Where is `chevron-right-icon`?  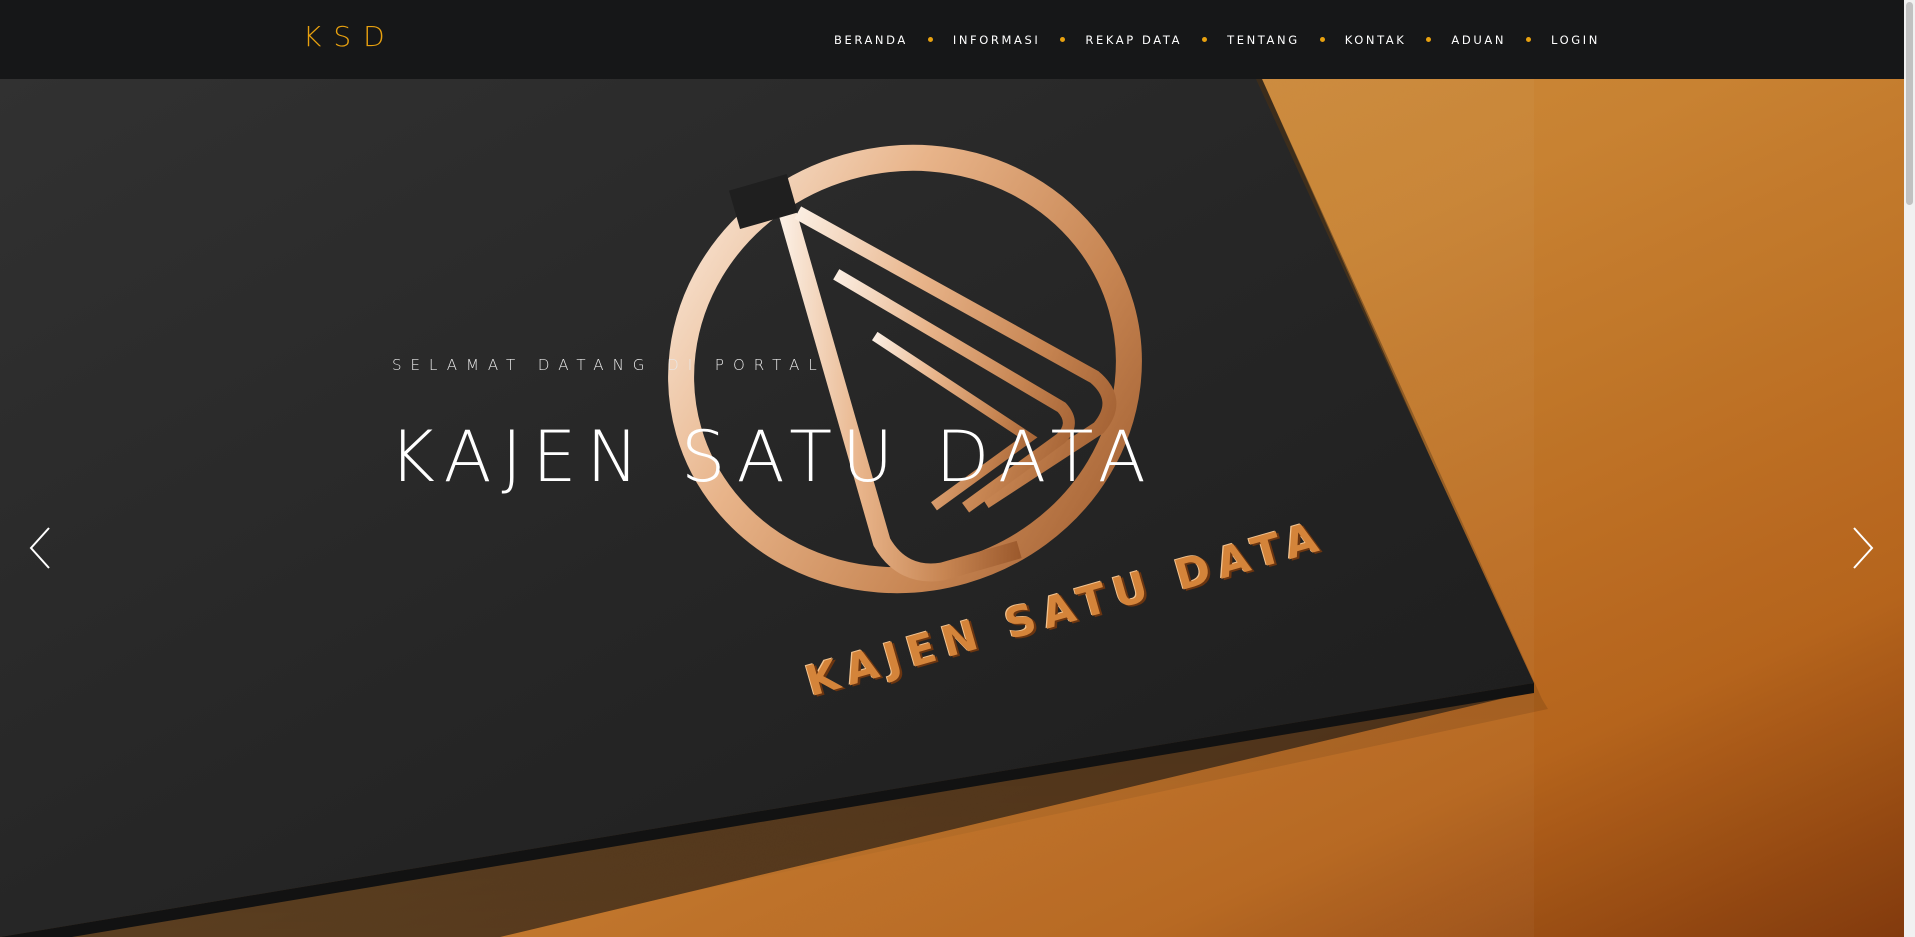
chevron-right-icon is located at coordinates (1861, 548).